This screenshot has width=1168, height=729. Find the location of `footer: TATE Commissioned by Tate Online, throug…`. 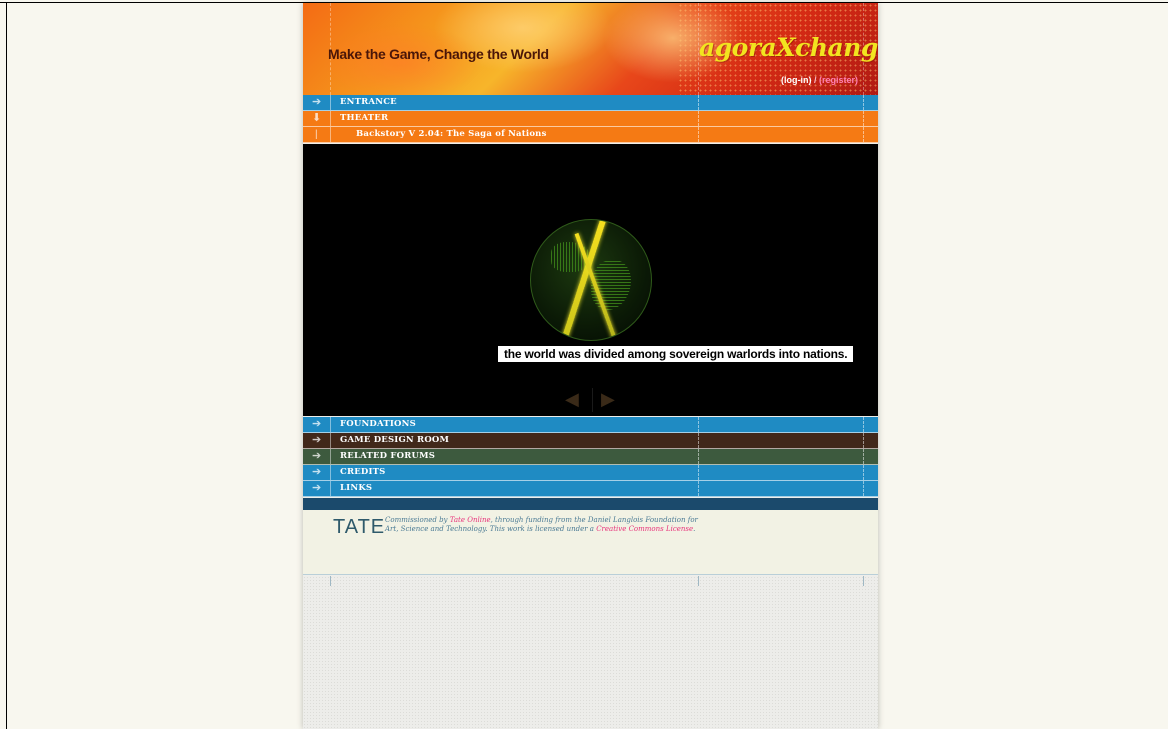

footer: TATE Commissioned by Tate Online, throug… is located at coordinates (590, 542).